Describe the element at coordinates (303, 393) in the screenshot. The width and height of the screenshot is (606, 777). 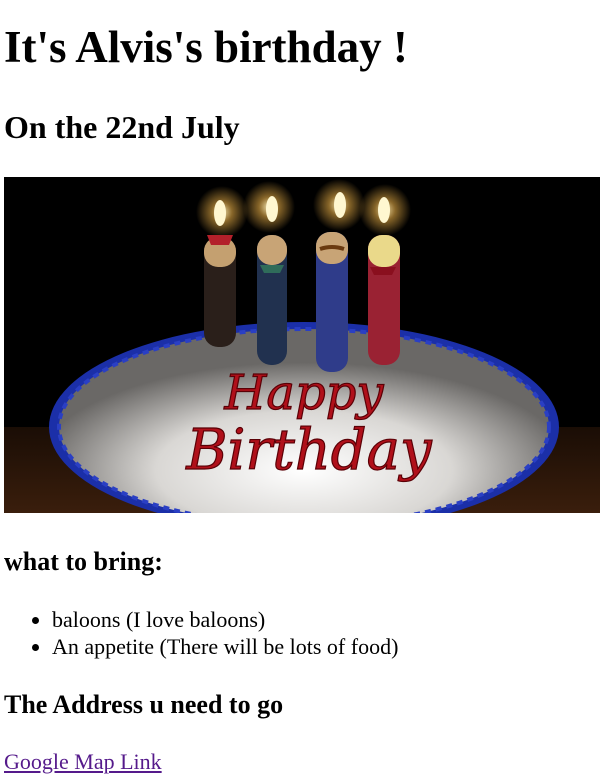
I see `cake-text-happy: Happy` at that location.